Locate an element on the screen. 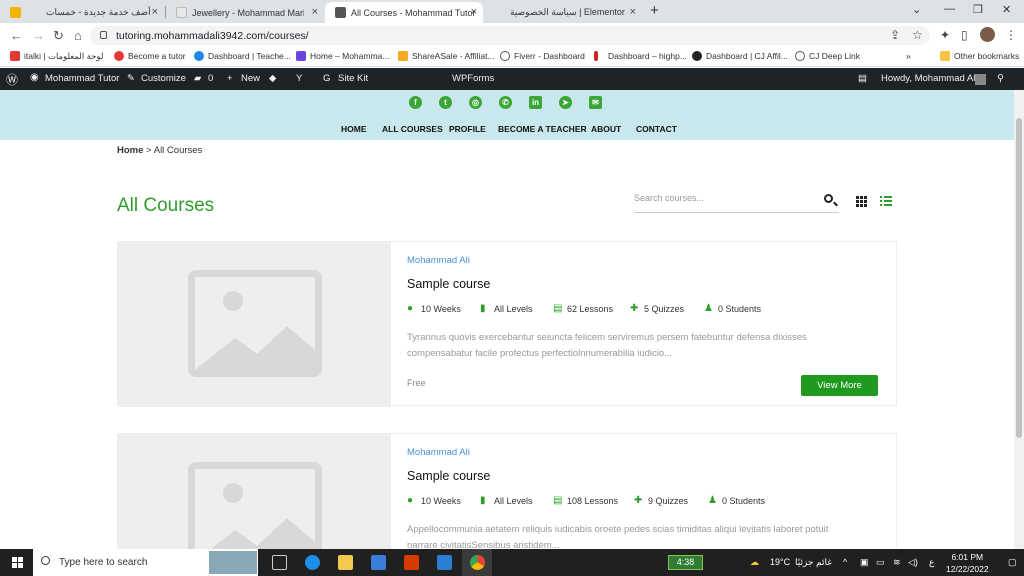  home-icon: ⌂ is located at coordinates (78, 35).